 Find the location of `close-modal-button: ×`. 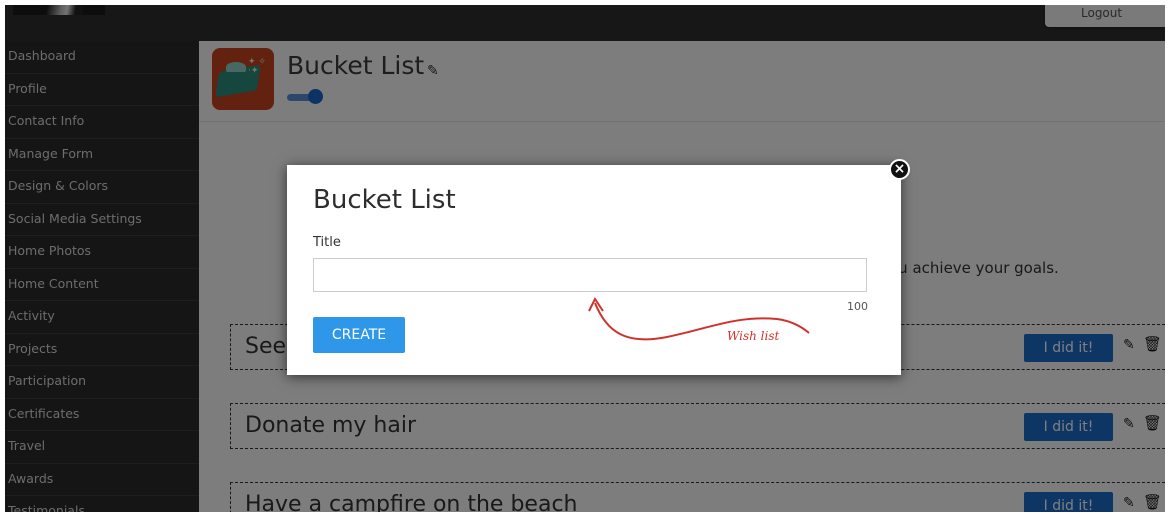

close-modal-button: × is located at coordinates (899, 169).